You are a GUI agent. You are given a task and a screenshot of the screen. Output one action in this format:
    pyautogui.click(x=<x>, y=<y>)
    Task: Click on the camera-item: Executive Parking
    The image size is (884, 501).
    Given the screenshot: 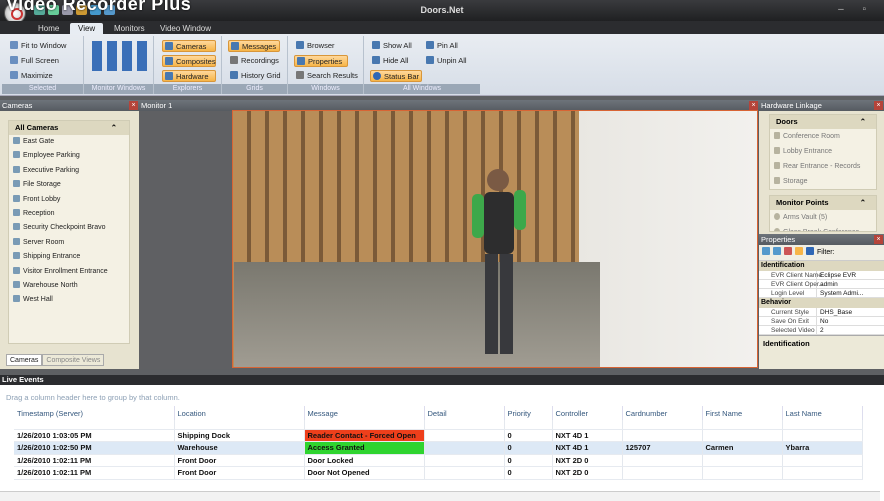 What is the action you would take?
    pyautogui.click(x=69, y=171)
    